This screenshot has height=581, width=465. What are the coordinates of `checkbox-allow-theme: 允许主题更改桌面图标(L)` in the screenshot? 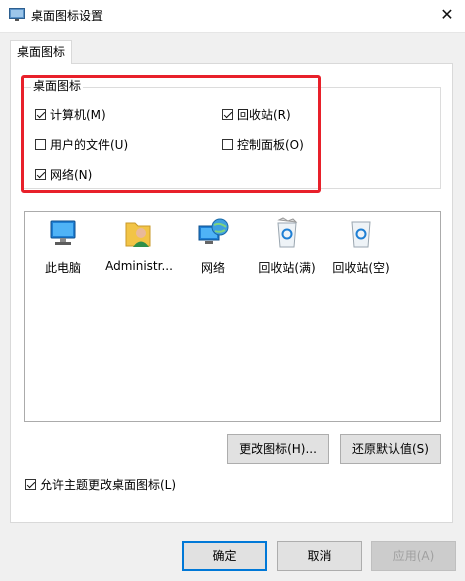 It's located at (100, 484).